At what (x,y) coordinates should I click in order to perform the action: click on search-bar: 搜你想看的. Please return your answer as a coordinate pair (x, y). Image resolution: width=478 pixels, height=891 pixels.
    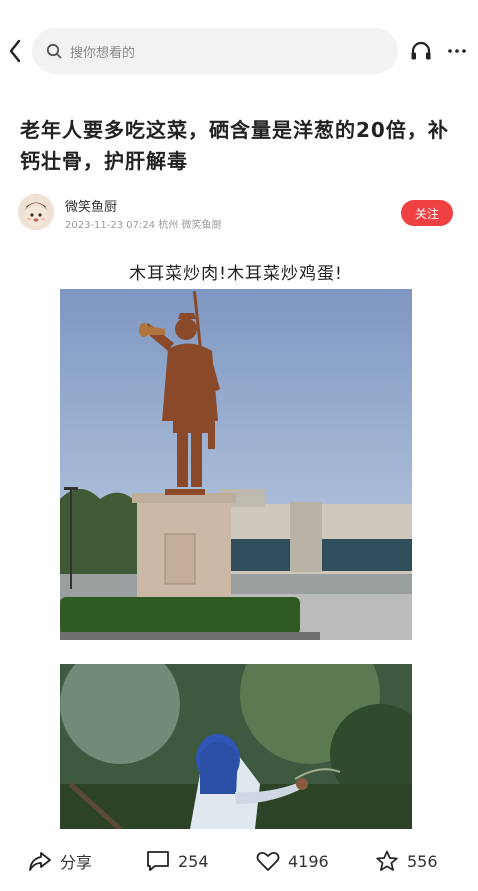
    Looking at the image, I should click on (215, 51).